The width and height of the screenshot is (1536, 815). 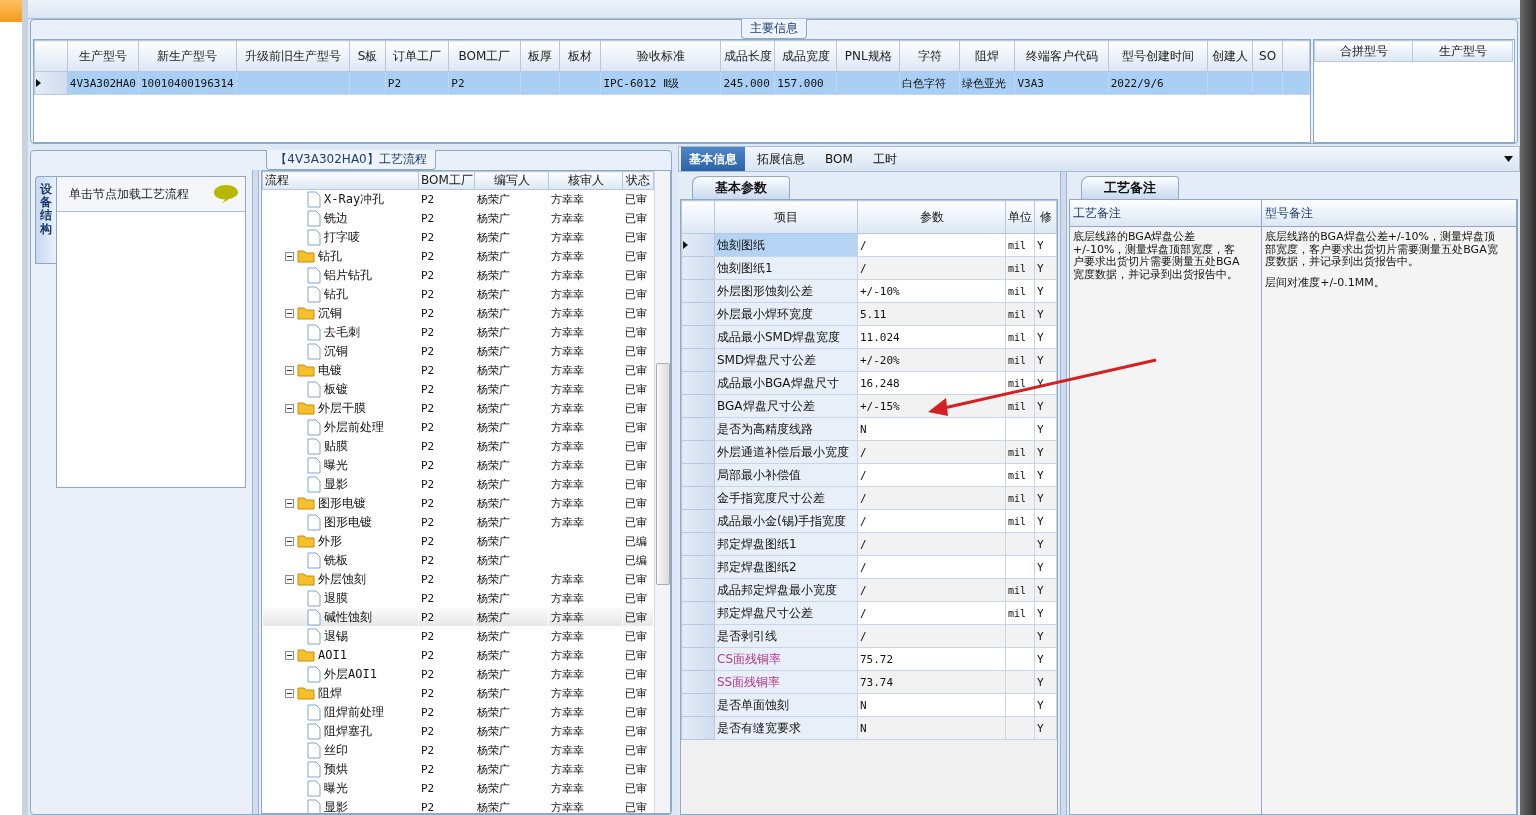 What do you see at coordinates (713, 159) in the screenshot?
I see `tab: 基本信息` at bounding box center [713, 159].